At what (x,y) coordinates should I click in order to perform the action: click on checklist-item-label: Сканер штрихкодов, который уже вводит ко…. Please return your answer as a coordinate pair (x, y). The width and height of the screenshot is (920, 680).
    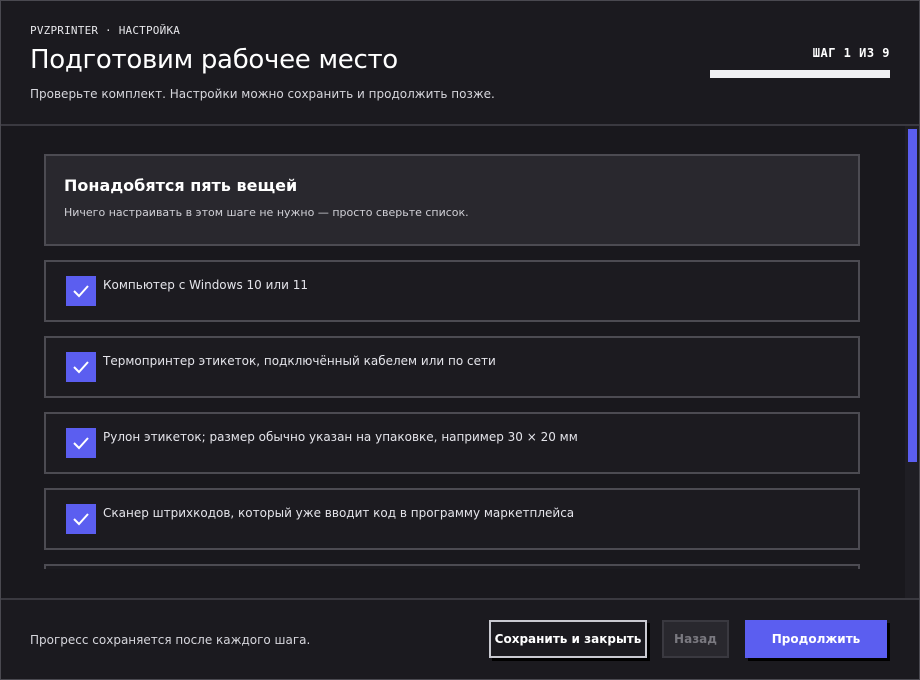
    Looking at the image, I should click on (339, 513).